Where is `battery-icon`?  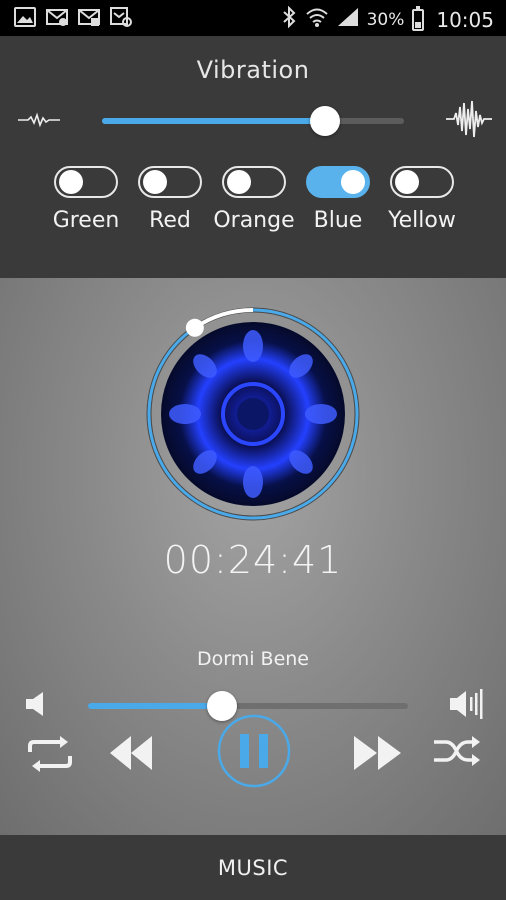
battery-icon is located at coordinates (418, 18).